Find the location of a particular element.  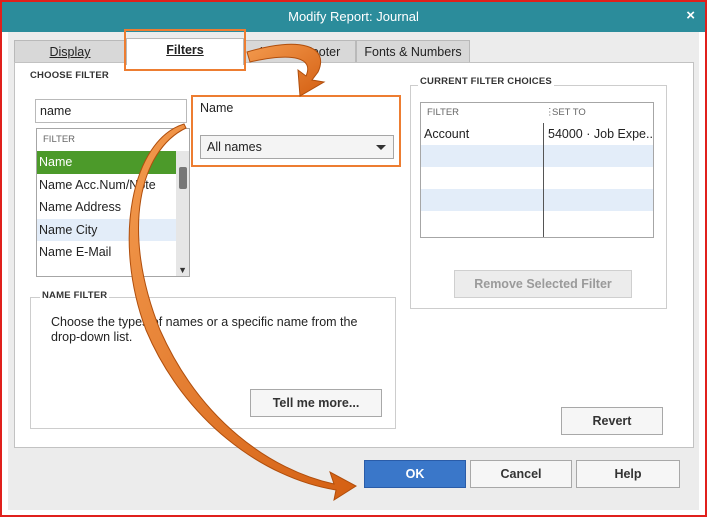

cancel-label: Cancel is located at coordinates (521, 474).